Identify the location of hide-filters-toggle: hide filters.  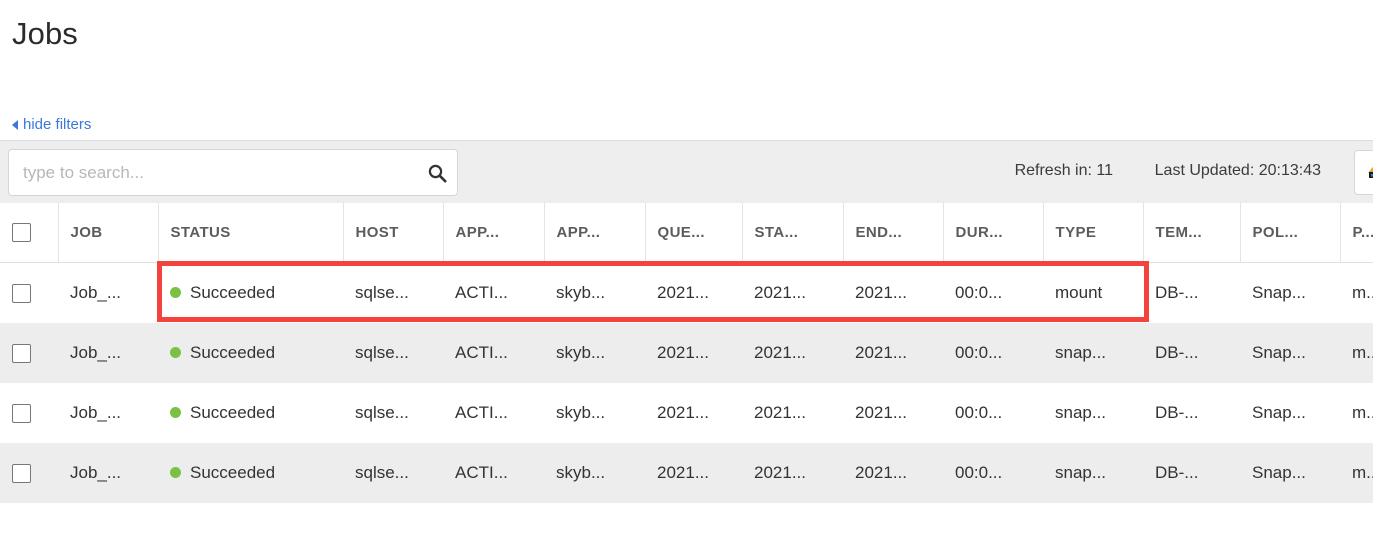
(51, 125).